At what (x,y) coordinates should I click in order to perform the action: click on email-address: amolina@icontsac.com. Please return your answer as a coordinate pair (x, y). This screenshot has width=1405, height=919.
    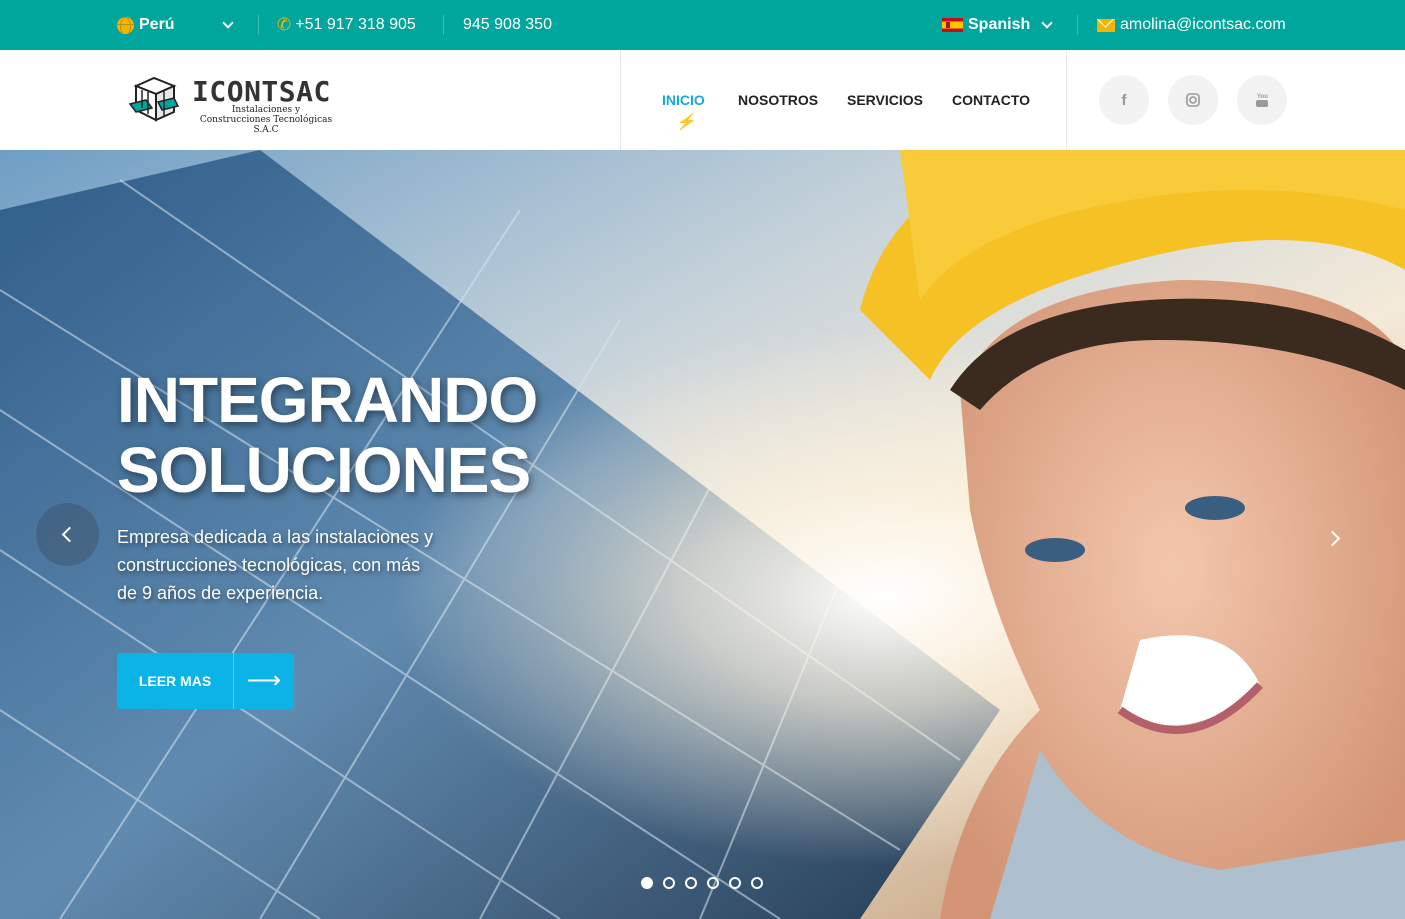
    Looking at the image, I should click on (1203, 24).